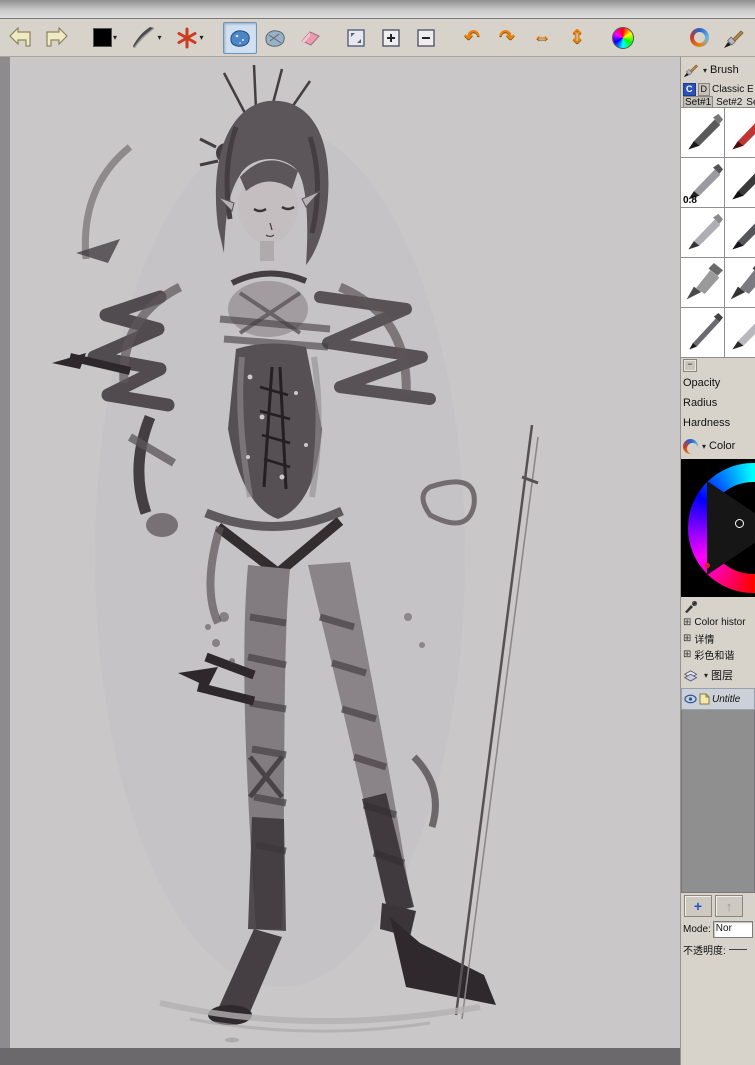 The width and height of the screenshot is (755, 1065). What do you see at coordinates (691, 606) in the screenshot?
I see `eyedropper-icon` at bounding box center [691, 606].